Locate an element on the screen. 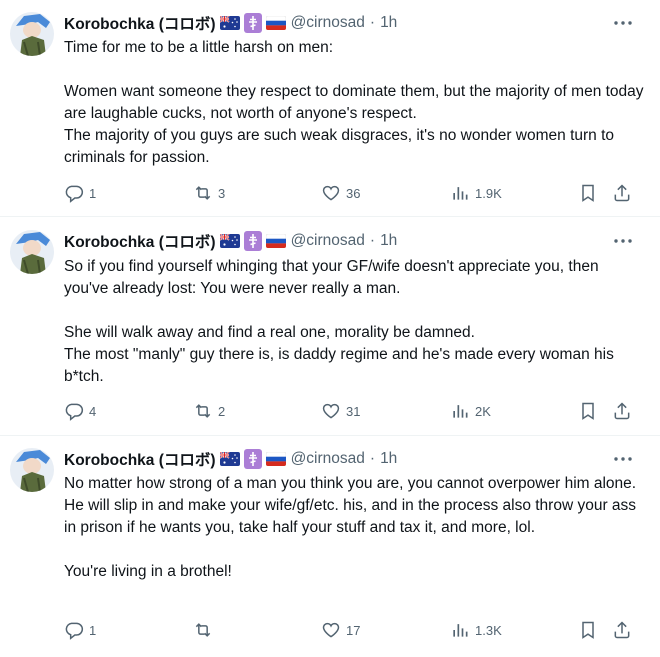 The height and width of the screenshot is (657, 660). view-count: 1.3K is located at coordinates (488, 630).